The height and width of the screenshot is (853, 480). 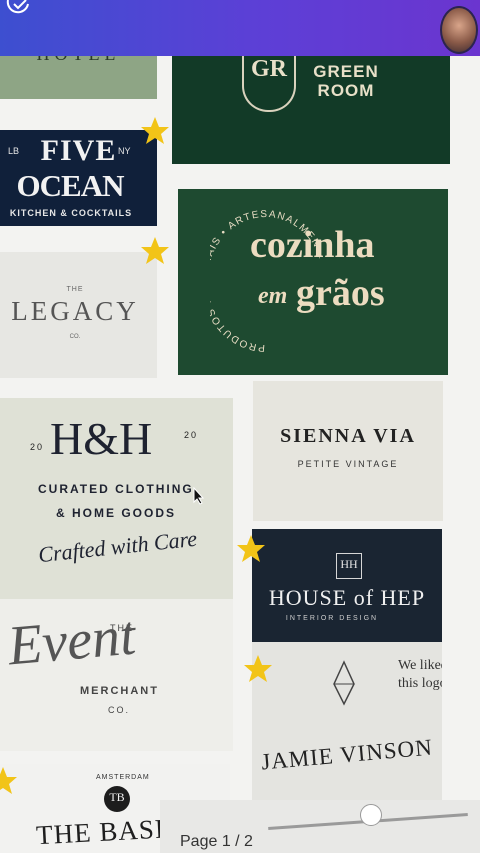 I want to click on user-avatar, so click(x=459, y=30).